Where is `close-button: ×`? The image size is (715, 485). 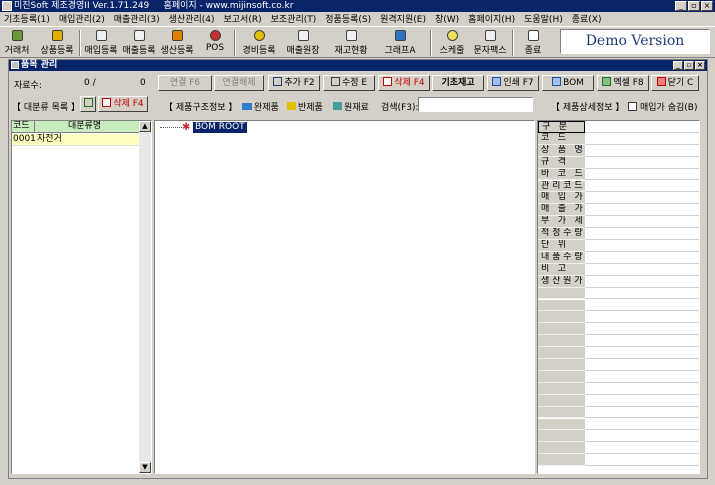
close-button: × is located at coordinates (707, 6).